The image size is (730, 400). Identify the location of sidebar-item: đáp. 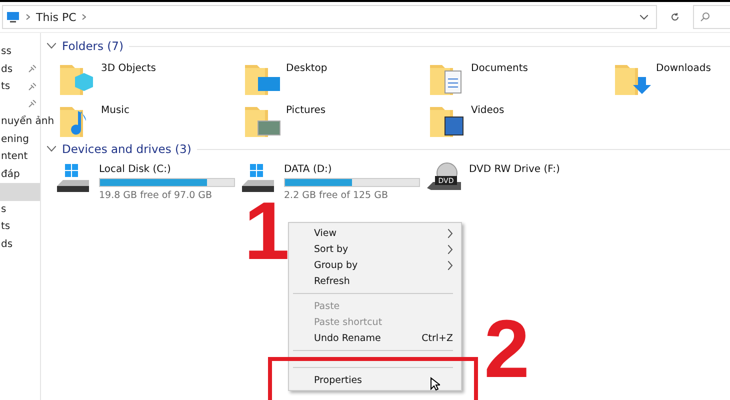
(20, 174).